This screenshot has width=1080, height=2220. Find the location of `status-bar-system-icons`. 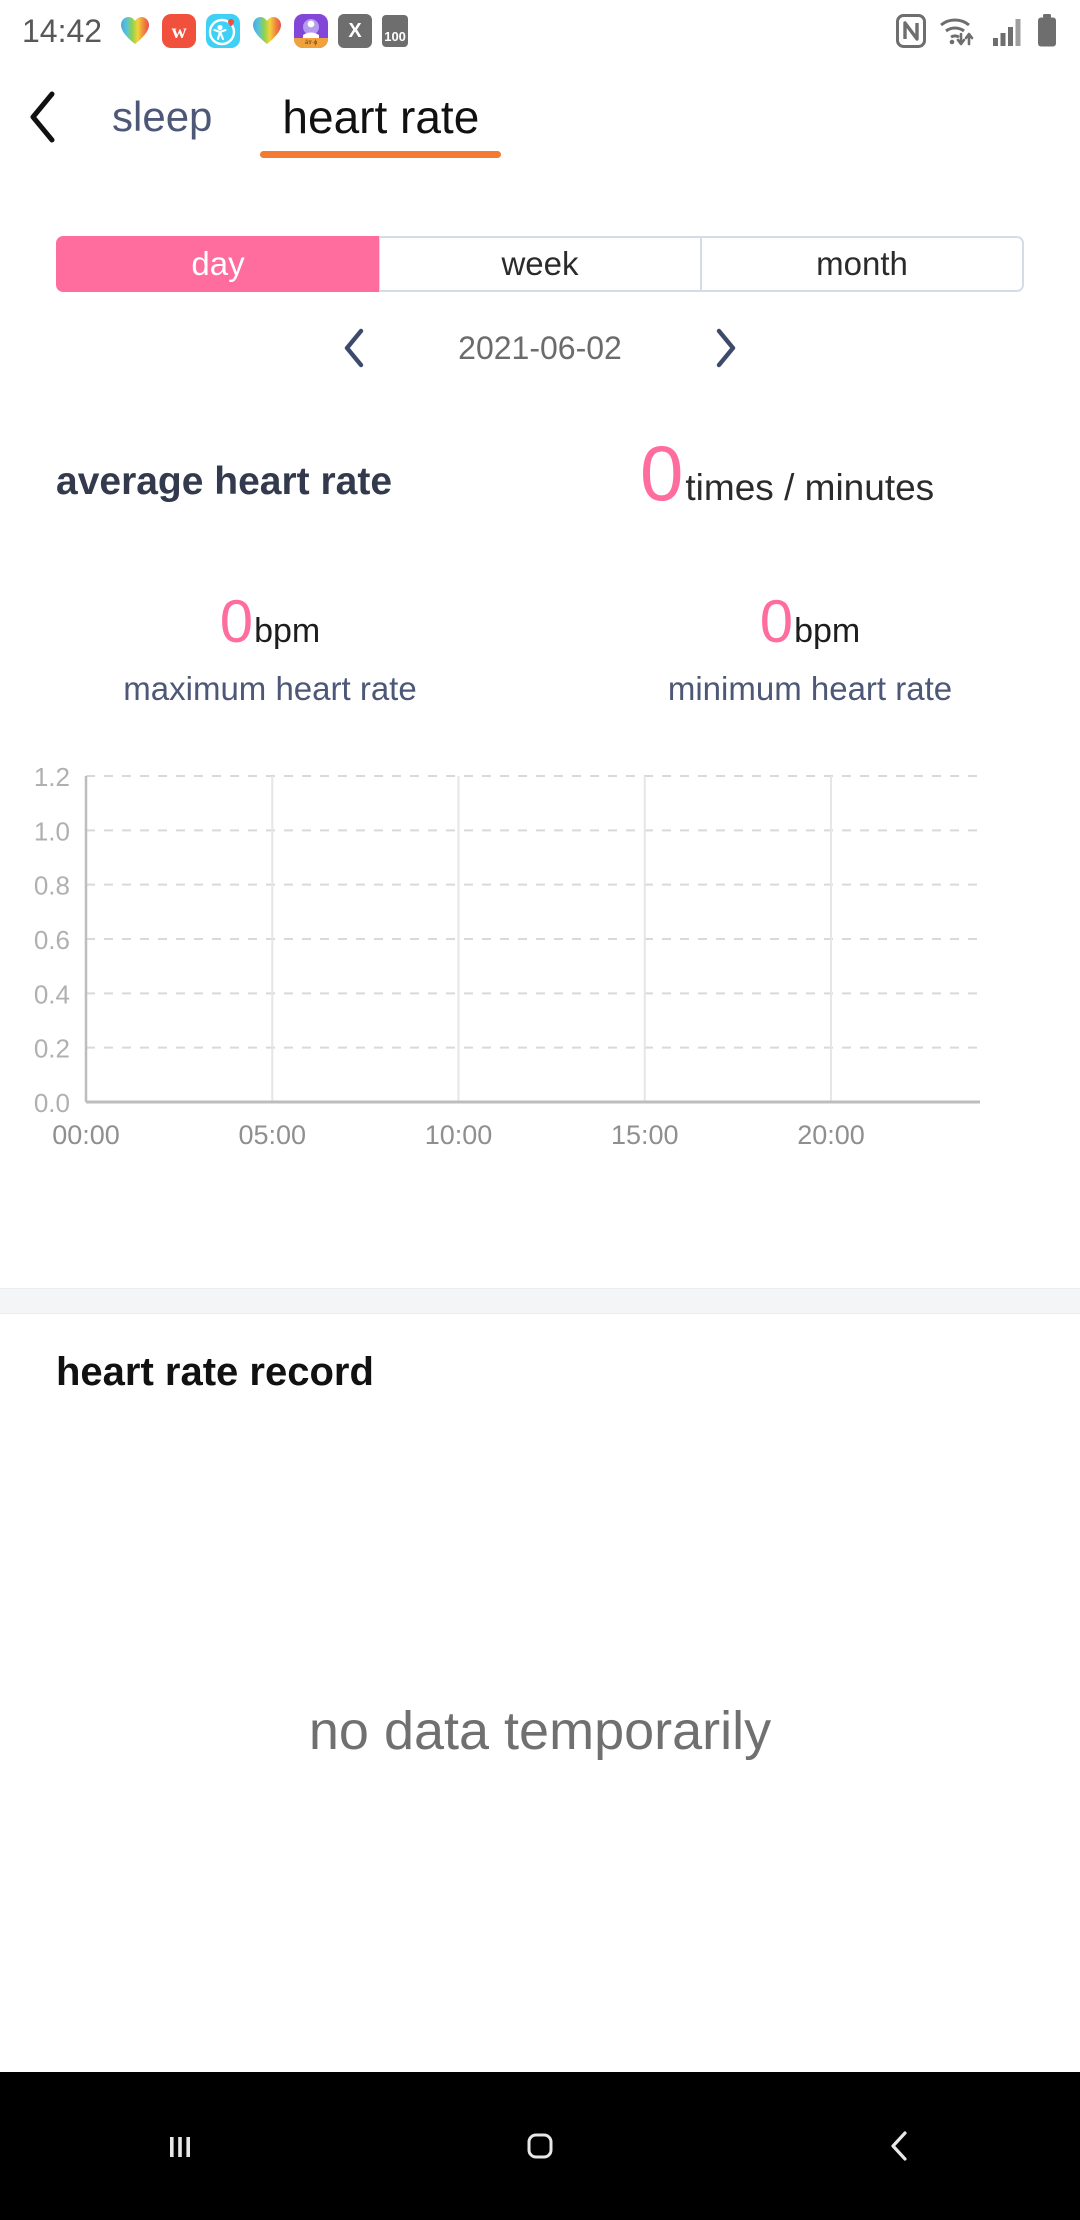

status-bar-system-icons is located at coordinates (977, 31).